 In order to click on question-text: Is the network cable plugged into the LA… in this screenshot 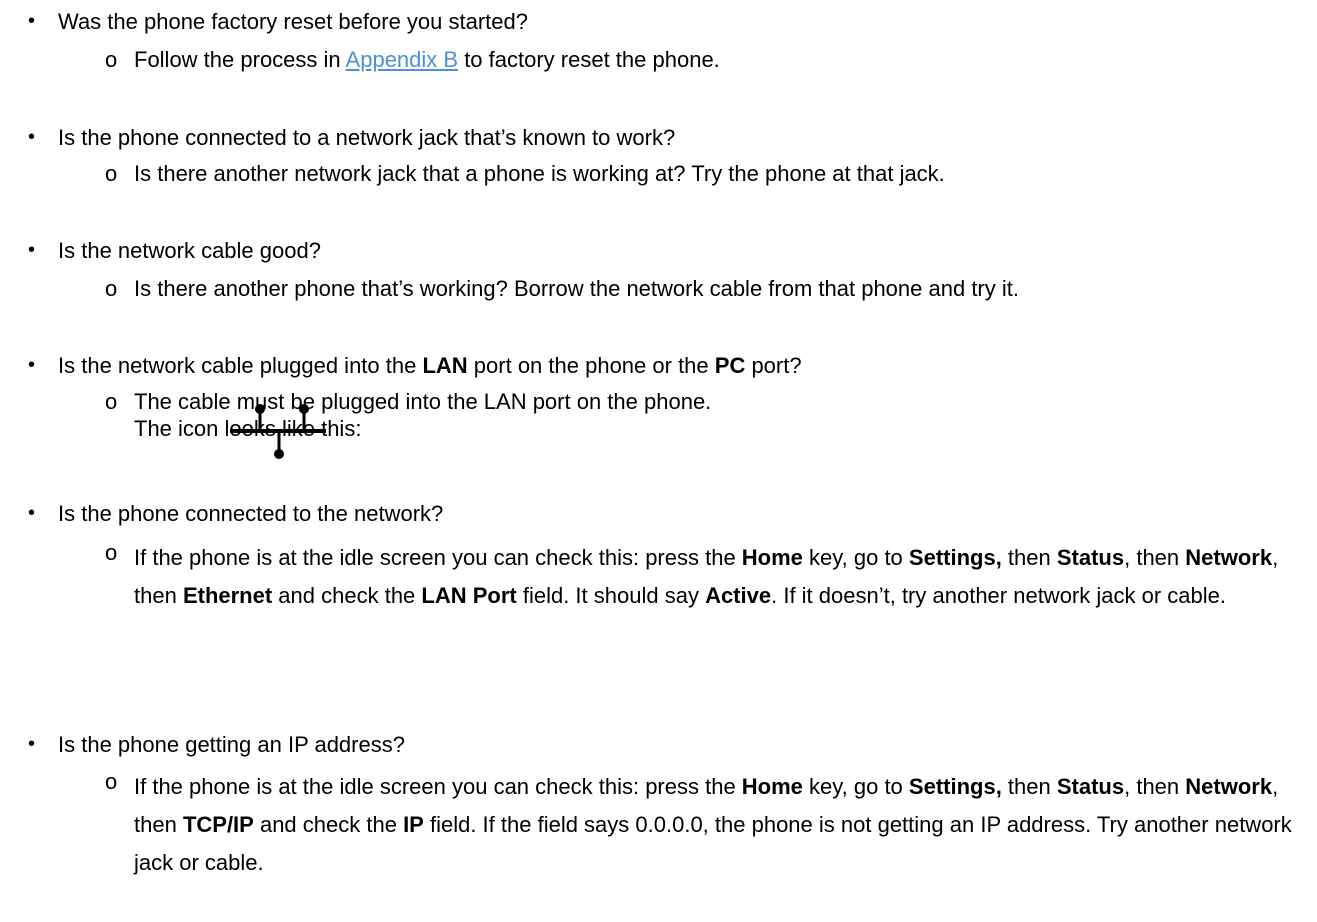, I will do `click(430, 365)`.